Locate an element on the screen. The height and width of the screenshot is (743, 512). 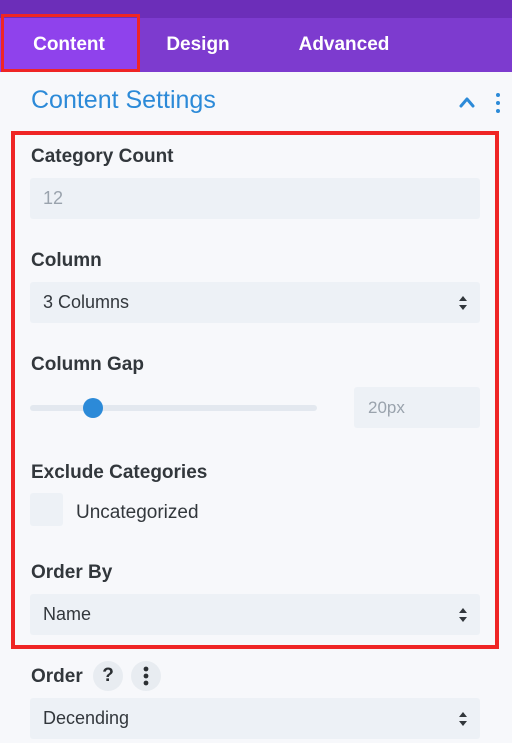
order-by-select: Name is located at coordinates (255, 614).